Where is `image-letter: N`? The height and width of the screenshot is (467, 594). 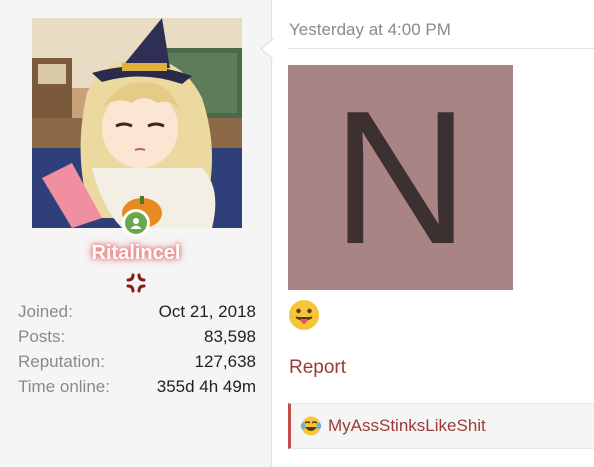
image-letter: N is located at coordinates (400, 177).